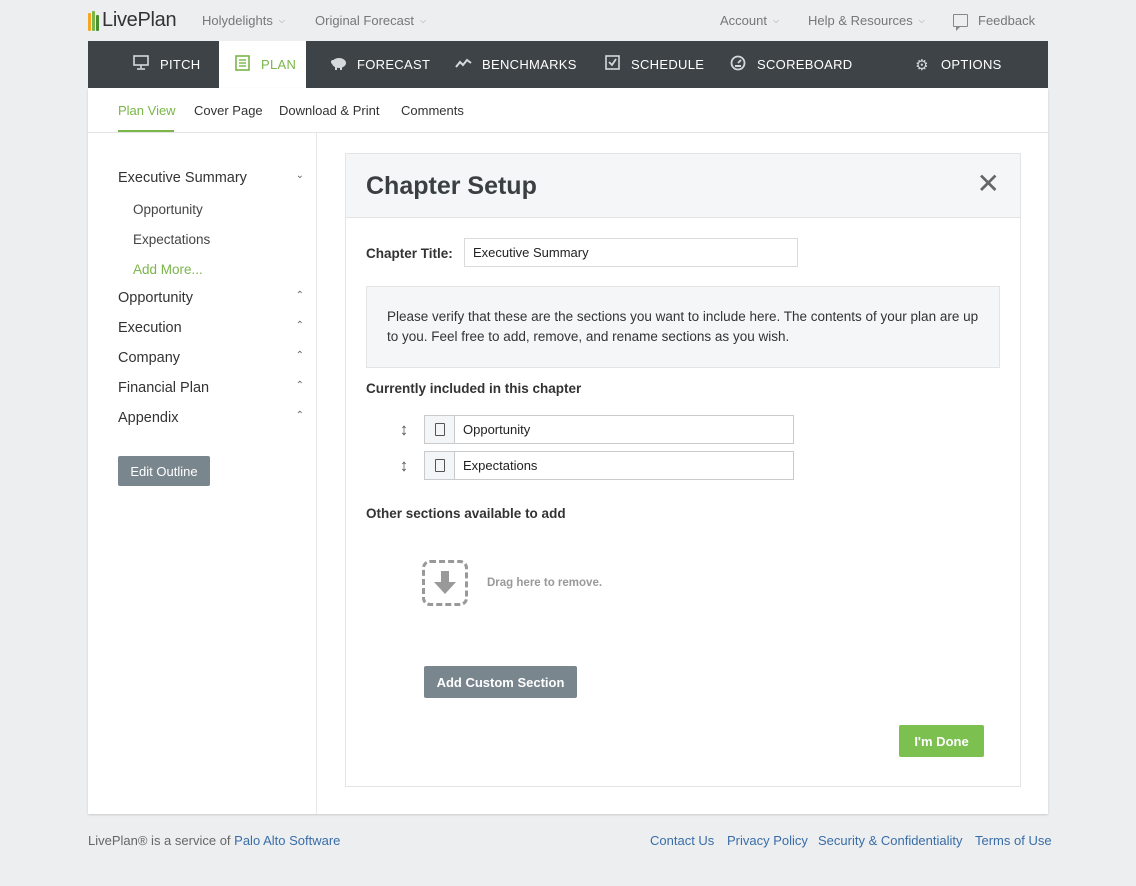  What do you see at coordinates (545, 583) in the screenshot?
I see `drag-to-remove-text: Drag here to remove.` at bounding box center [545, 583].